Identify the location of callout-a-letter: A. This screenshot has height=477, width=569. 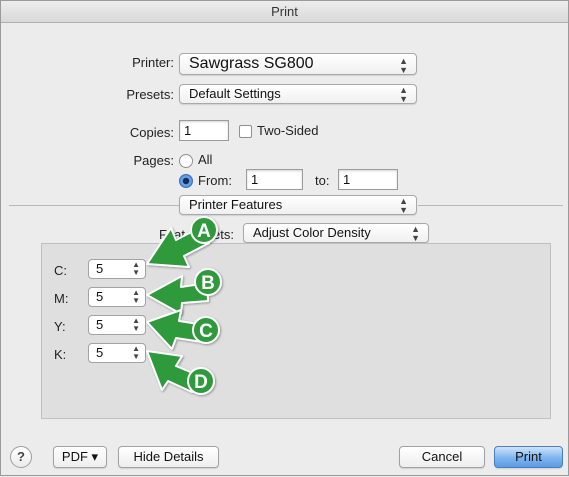
(204, 231).